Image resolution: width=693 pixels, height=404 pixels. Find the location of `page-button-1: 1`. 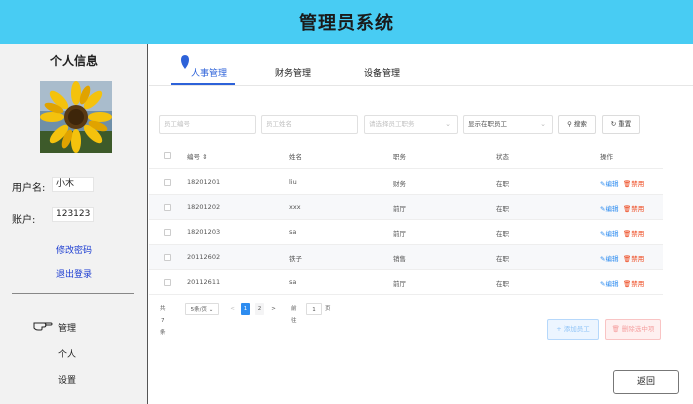

page-button-1: 1 is located at coordinates (245, 309).